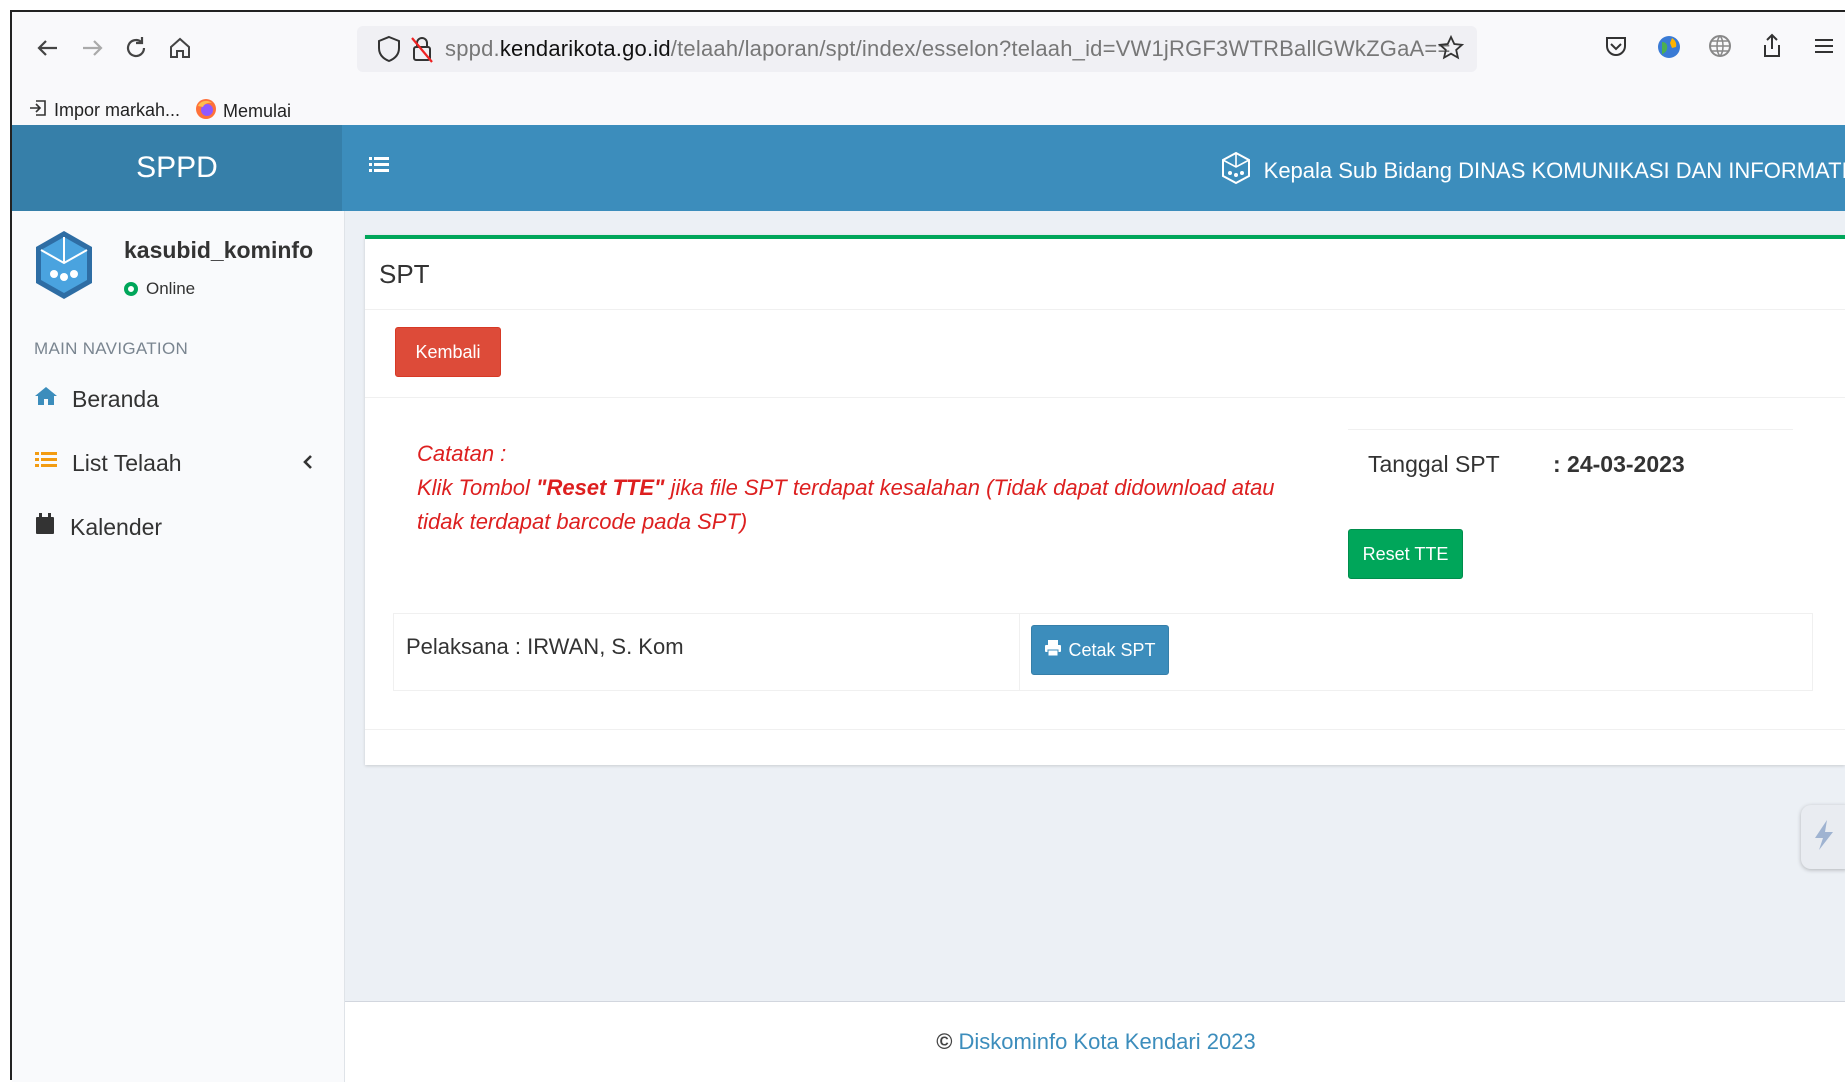  What do you see at coordinates (1826, 48) in the screenshot?
I see `menu-icon` at bounding box center [1826, 48].